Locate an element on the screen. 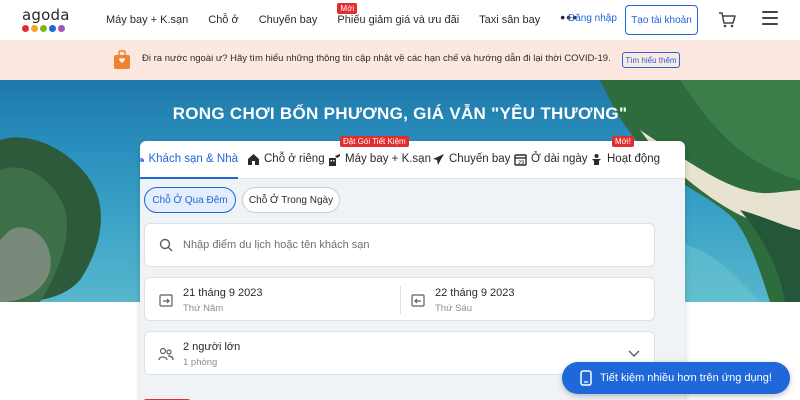  nav-label: Chuyến bay is located at coordinates (288, 20).